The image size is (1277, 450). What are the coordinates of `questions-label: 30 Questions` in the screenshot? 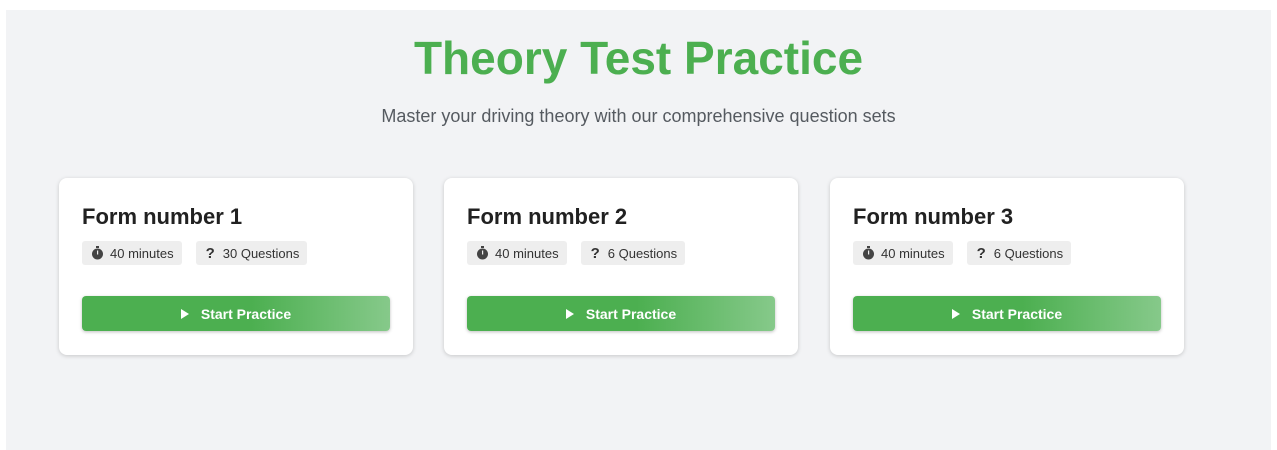 It's located at (261, 253).